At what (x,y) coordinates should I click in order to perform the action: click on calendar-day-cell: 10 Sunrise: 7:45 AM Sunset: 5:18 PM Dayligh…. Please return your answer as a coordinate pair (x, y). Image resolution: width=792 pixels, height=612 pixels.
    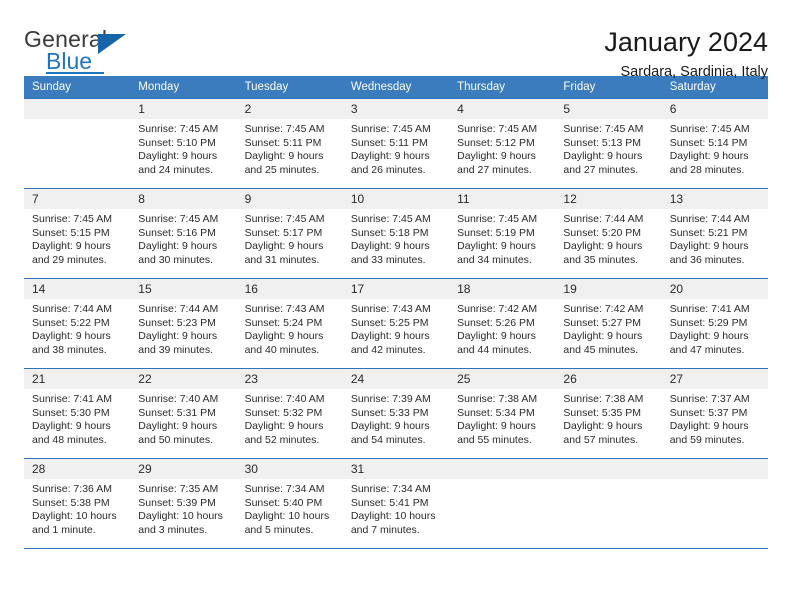
    Looking at the image, I should click on (396, 233).